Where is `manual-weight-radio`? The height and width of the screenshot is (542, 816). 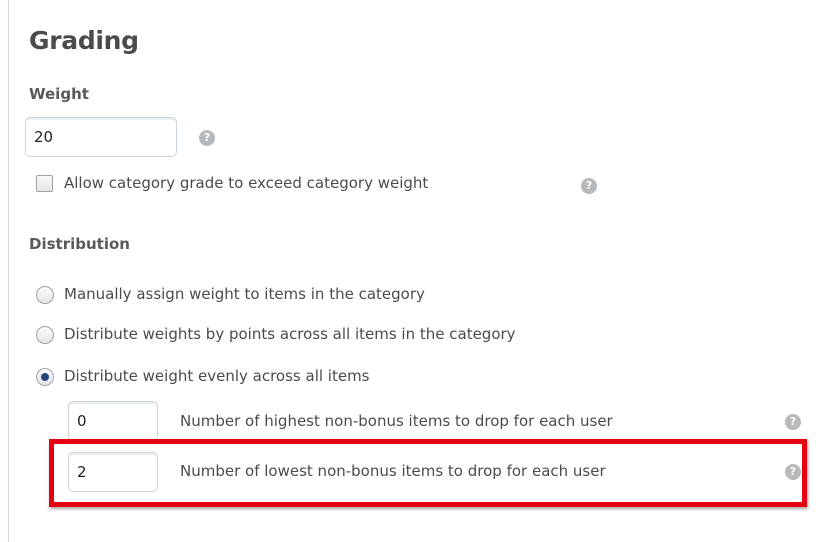 manual-weight-radio is located at coordinates (45, 295).